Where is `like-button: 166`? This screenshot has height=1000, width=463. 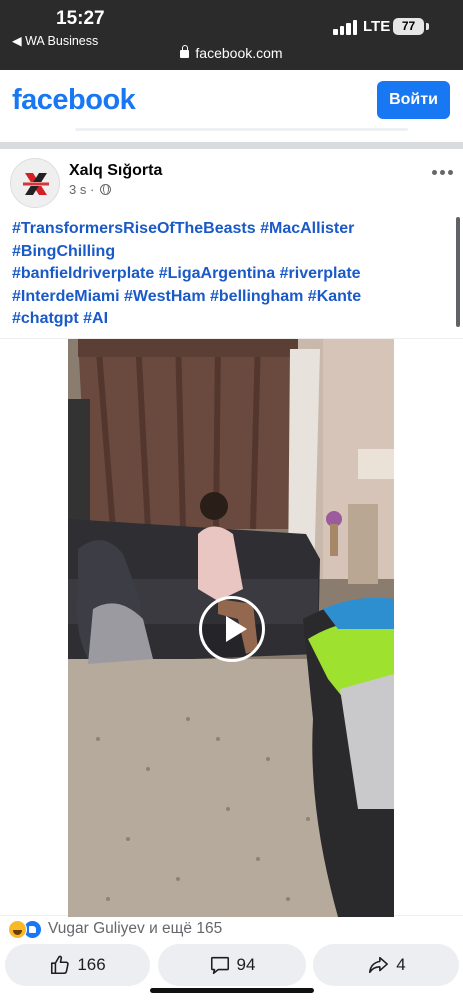 like-button: 166 is located at coordinates (77, 965).